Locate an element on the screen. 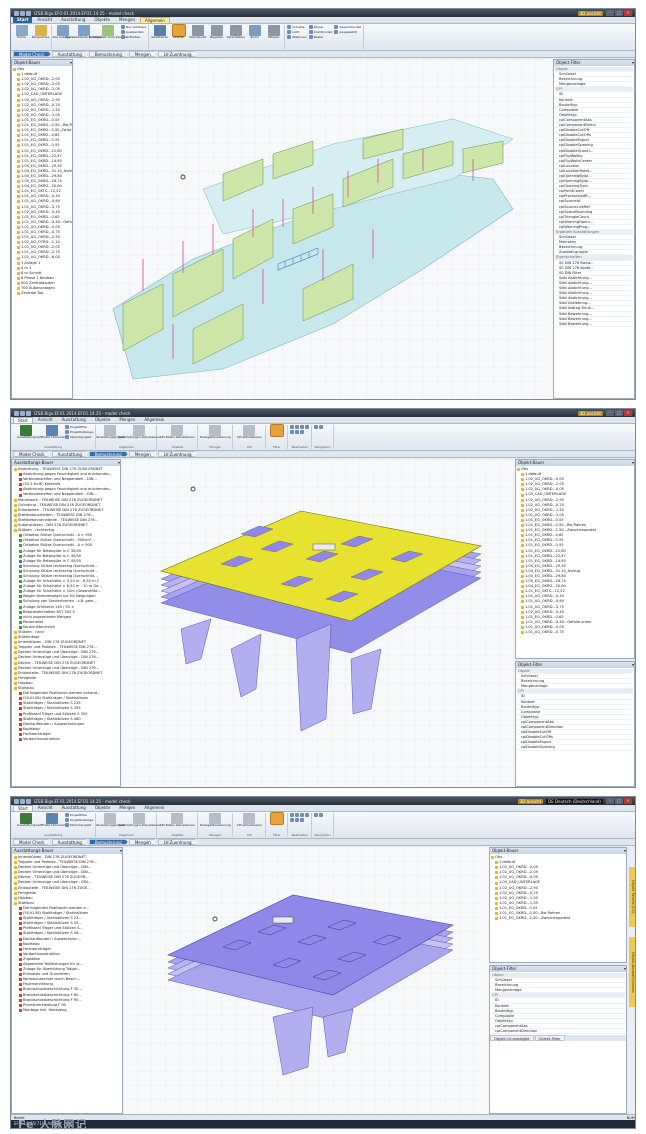 Image resolution: width=646 pixels, height=1134 pixels. verknuepfungen-button: Verknüpfungen aktualisieren is located at coordinates (139, 432).